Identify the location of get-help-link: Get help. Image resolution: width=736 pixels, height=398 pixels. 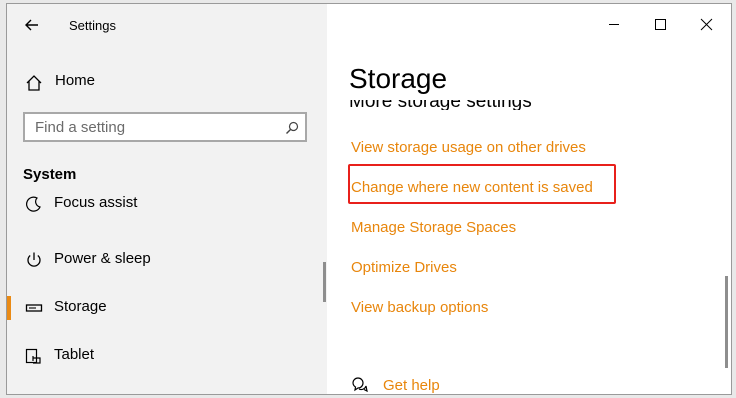
(411, 385).